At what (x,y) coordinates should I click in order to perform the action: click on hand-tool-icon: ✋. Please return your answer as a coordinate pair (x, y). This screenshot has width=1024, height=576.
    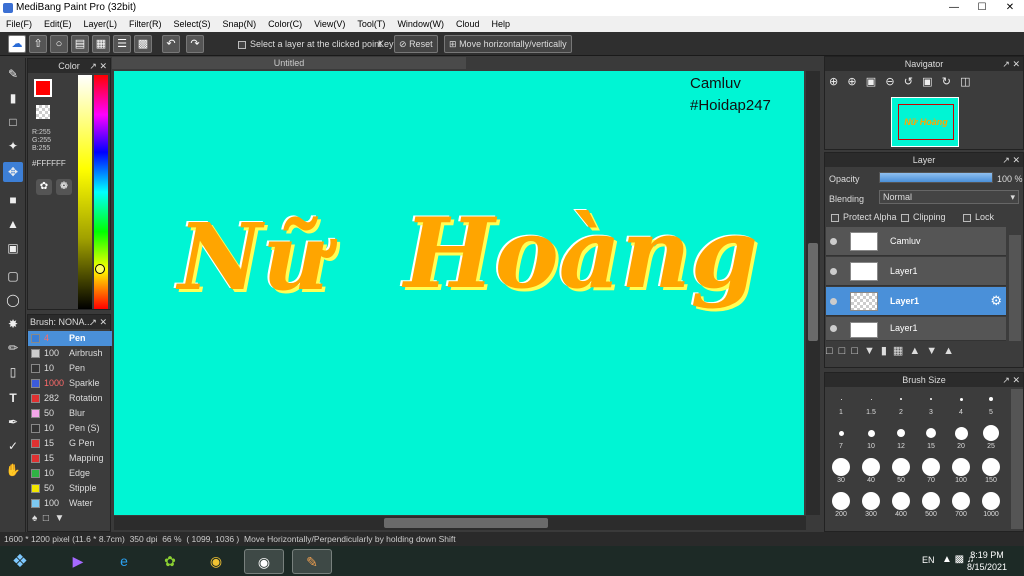
    Looking at the image, I should click on (13, 470).